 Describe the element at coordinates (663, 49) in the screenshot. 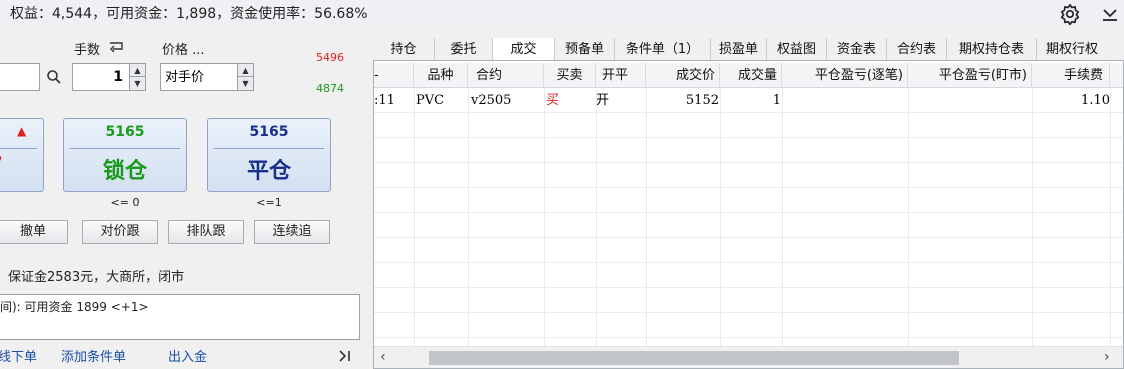

I see `tab-conditional-orders: 条件单（1）` at that location.